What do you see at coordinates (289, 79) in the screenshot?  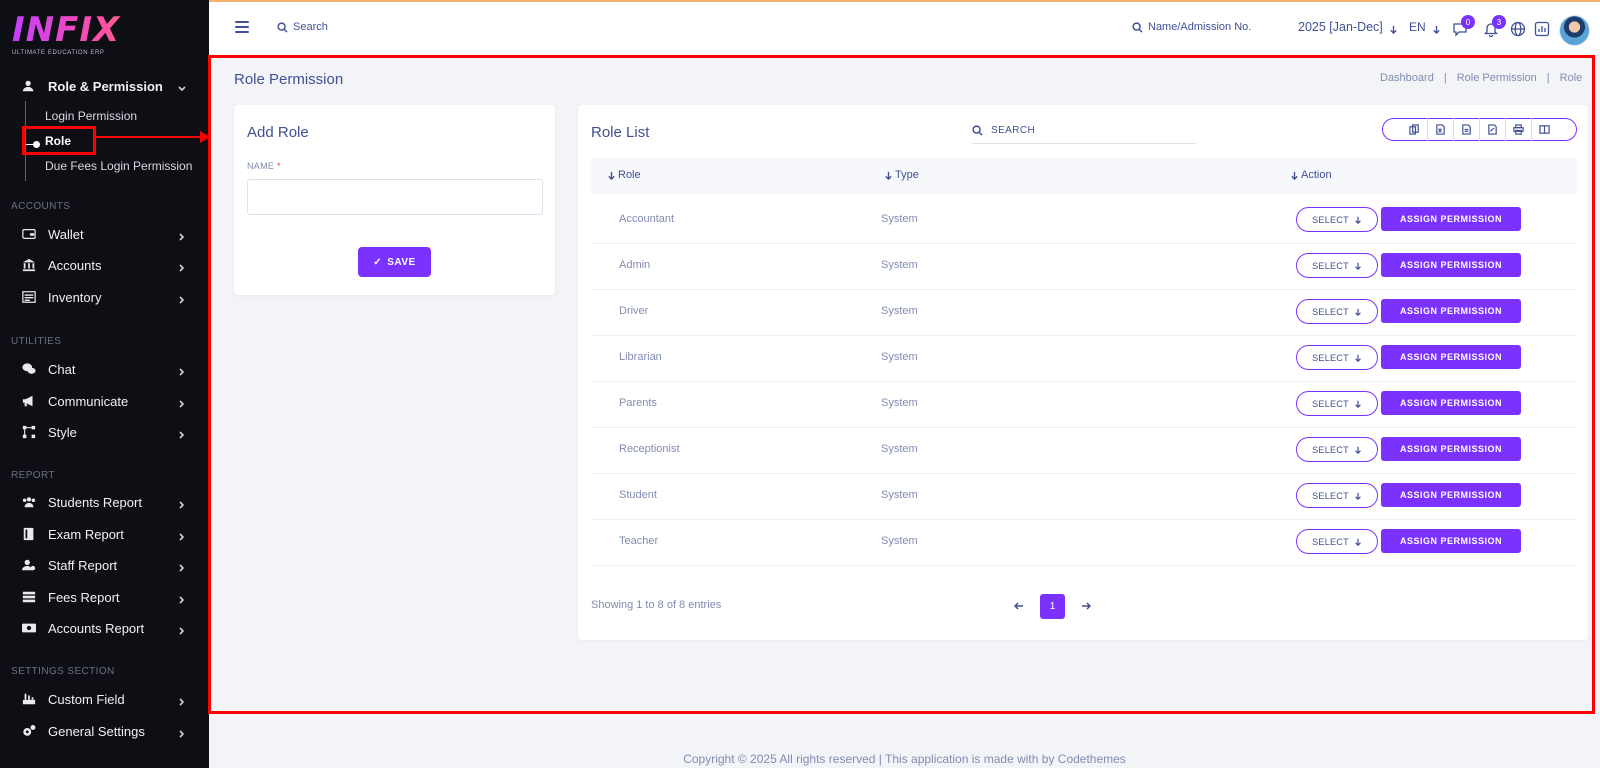 I see `page-title: Role Permission` at bounding box center [289, 79].